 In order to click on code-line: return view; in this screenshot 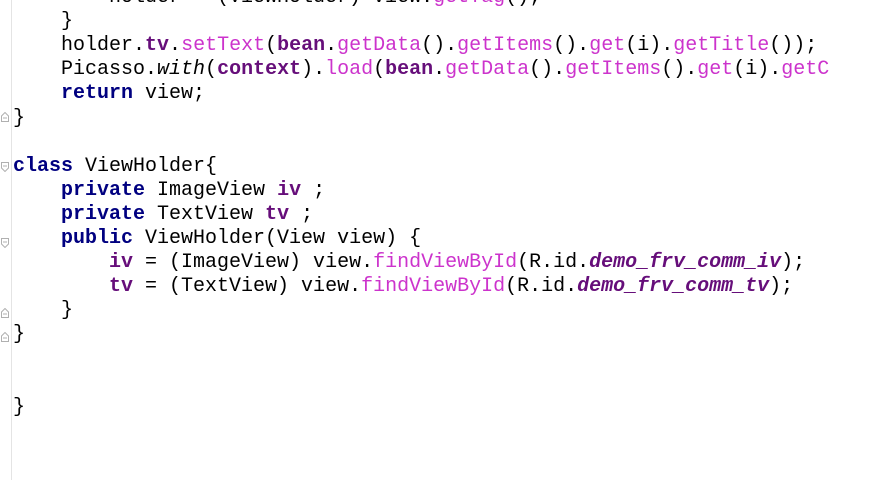, I will do `click(109, 94)`.